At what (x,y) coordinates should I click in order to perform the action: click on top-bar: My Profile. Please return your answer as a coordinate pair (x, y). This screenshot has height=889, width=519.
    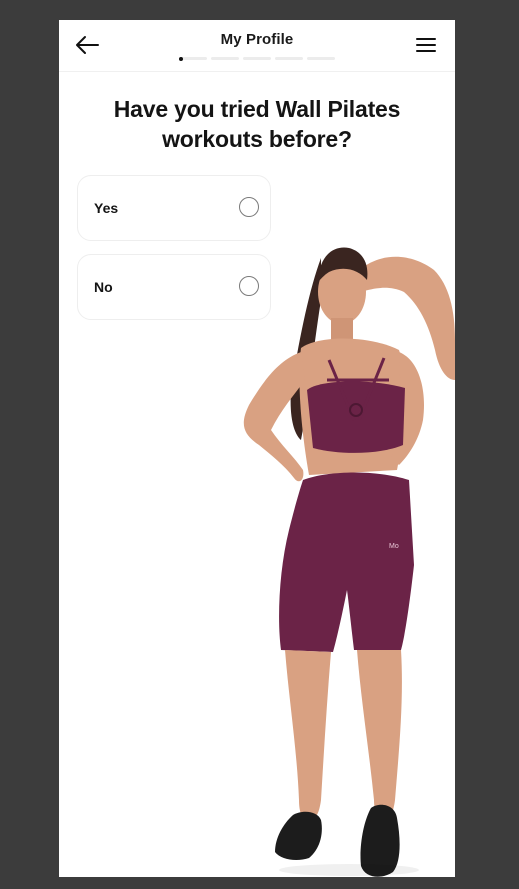
    Looking at the image, I should click on (257, 46).